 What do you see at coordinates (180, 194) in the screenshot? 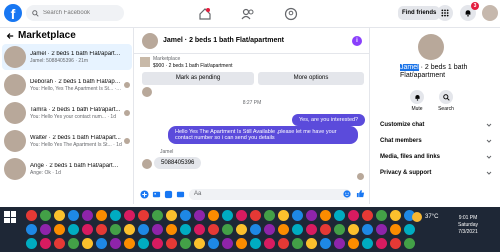
I see `gif-icon` at bounding box center [180, 194].